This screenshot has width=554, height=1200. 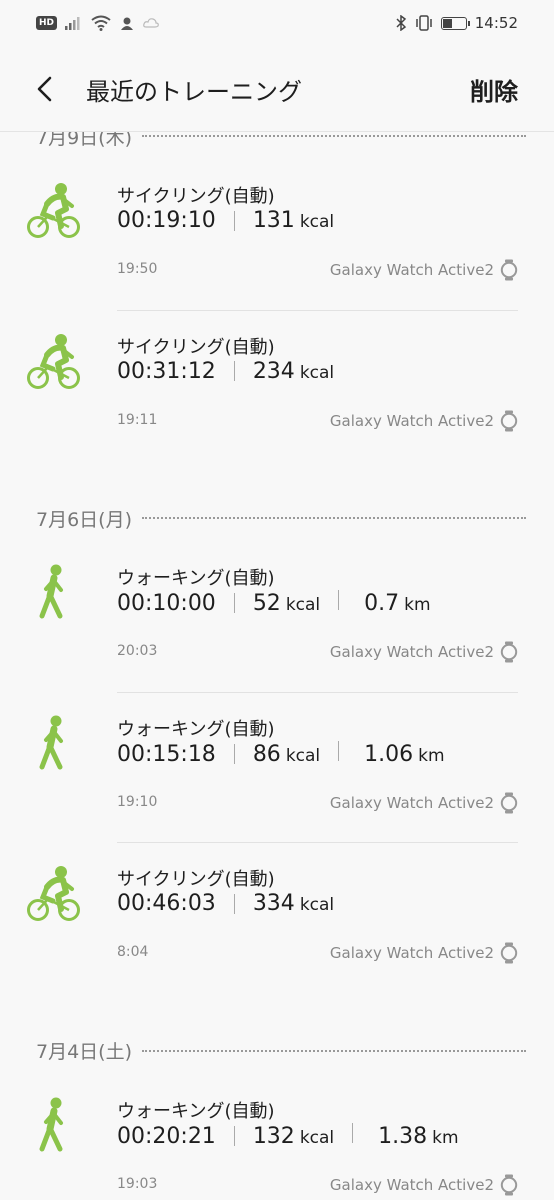 I want to click on workout-calories: 52, so click(x=266, y=603).